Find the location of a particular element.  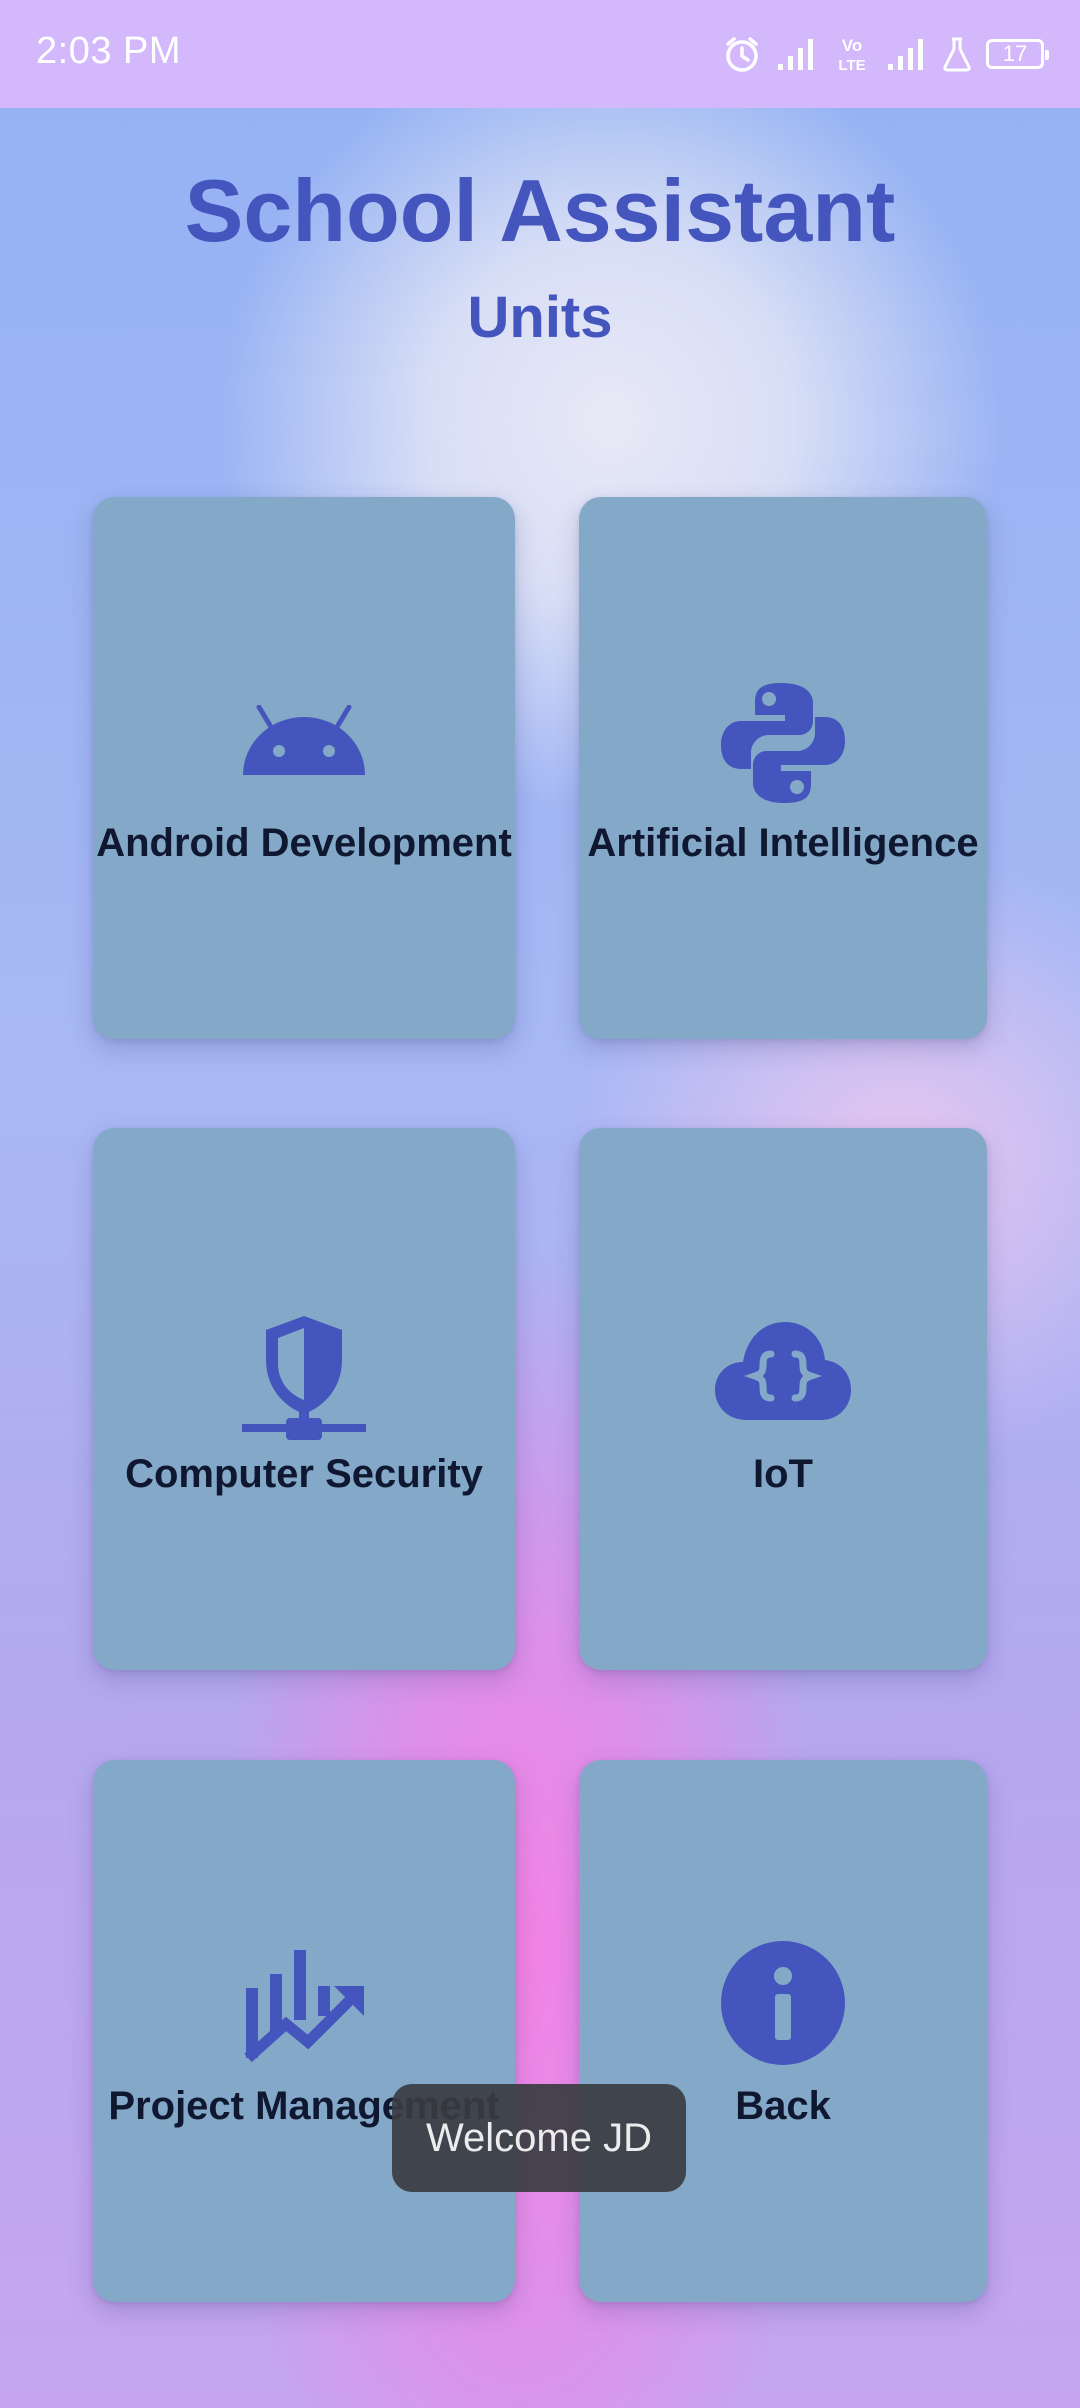

flask-icon is located at coordinates (957, 54).